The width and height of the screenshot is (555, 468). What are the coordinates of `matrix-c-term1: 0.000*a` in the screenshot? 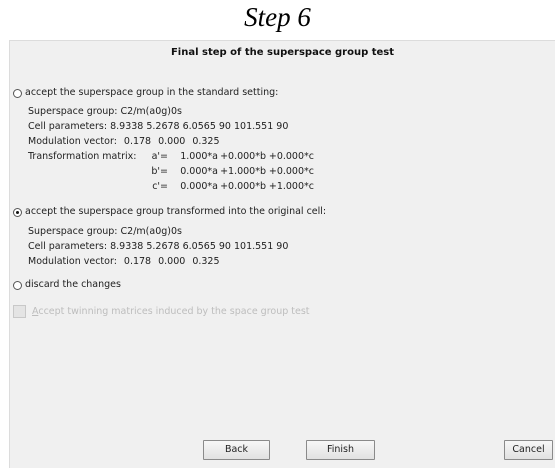 It's located at (199, 186).